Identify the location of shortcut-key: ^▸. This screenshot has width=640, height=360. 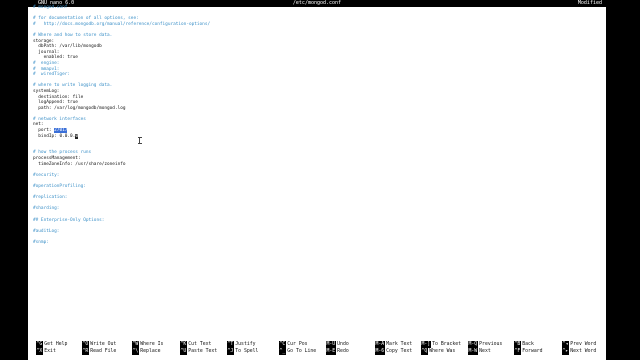
(565, 351).